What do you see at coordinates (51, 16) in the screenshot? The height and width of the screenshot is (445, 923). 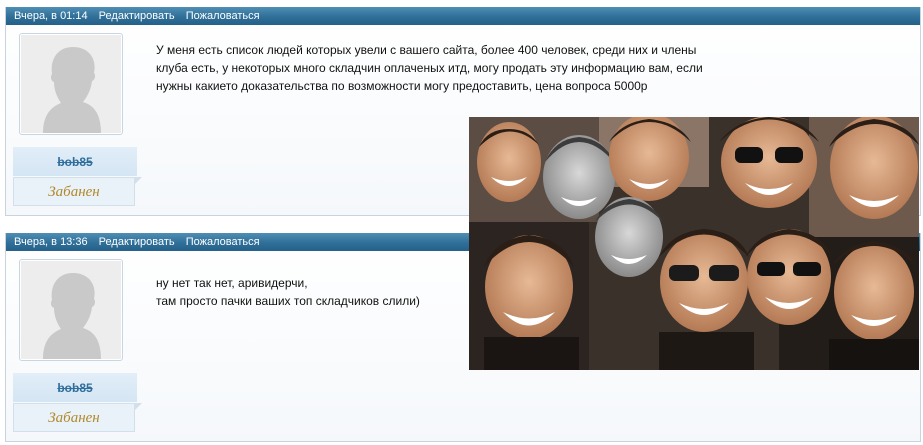 I see `post-date: Вчера, в 01:14` at bounding box center [51, 16].